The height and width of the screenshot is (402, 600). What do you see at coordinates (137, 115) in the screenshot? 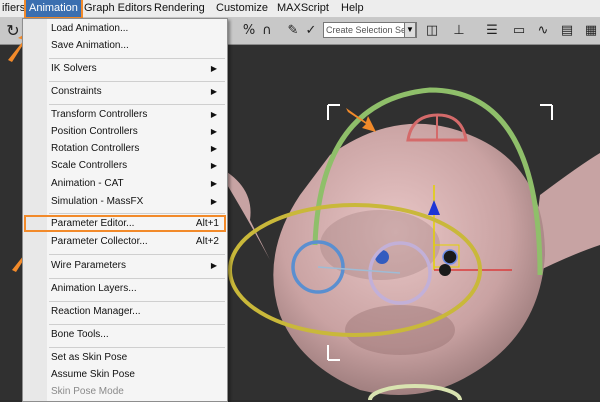
I see `menu-item-transform-controllers: Transform Controllers ▶` at bounding box center [137, 115].